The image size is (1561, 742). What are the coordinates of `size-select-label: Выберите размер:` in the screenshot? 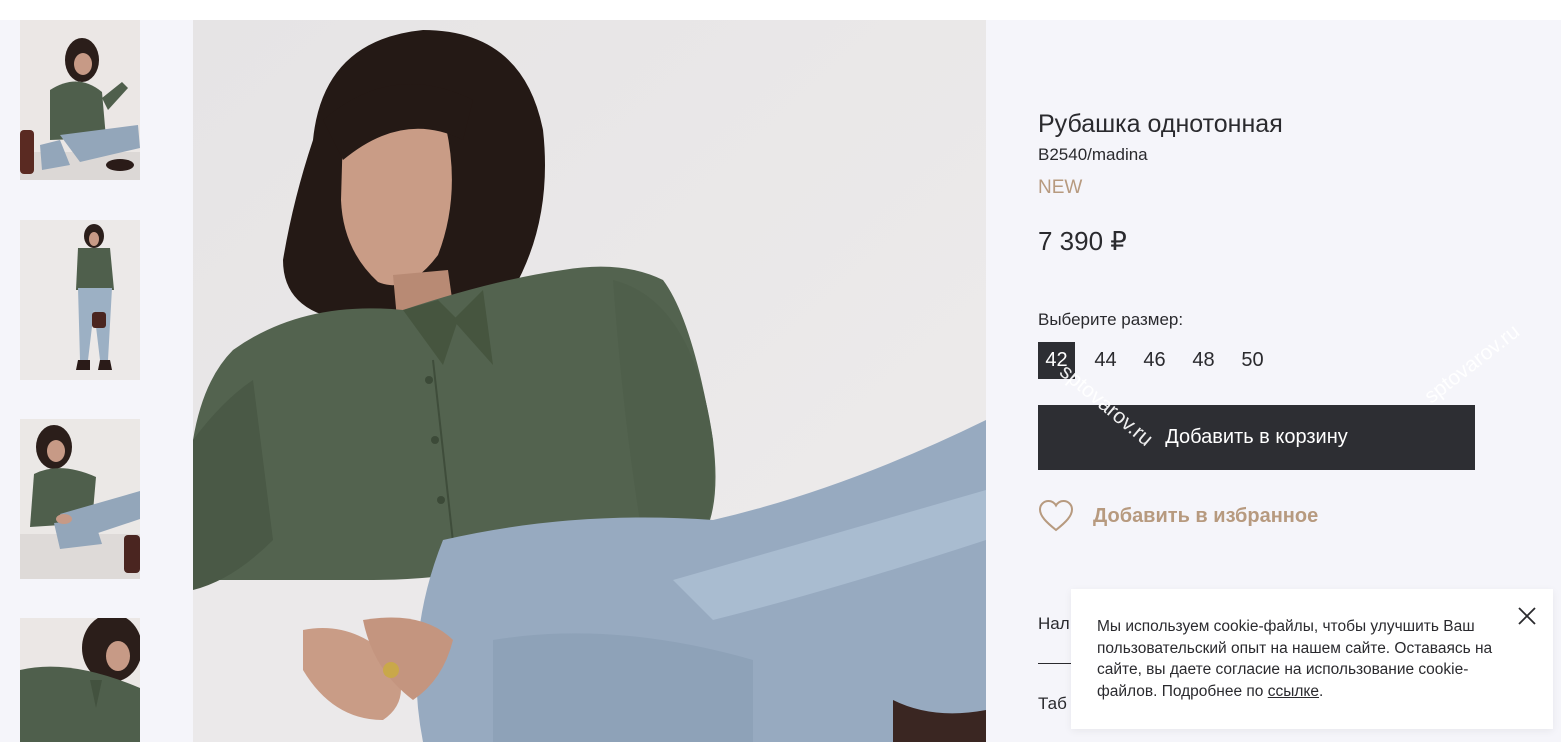 It's located at (1111, 319).